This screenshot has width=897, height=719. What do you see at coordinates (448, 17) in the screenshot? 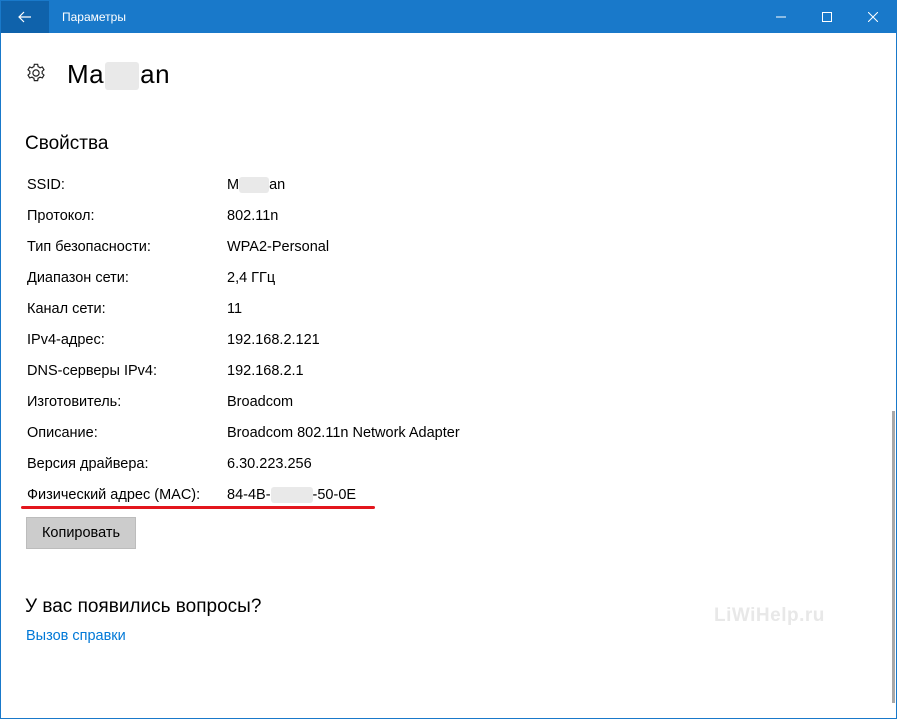
I see `title-bar: Параметры` at bounding box center [448, 17].